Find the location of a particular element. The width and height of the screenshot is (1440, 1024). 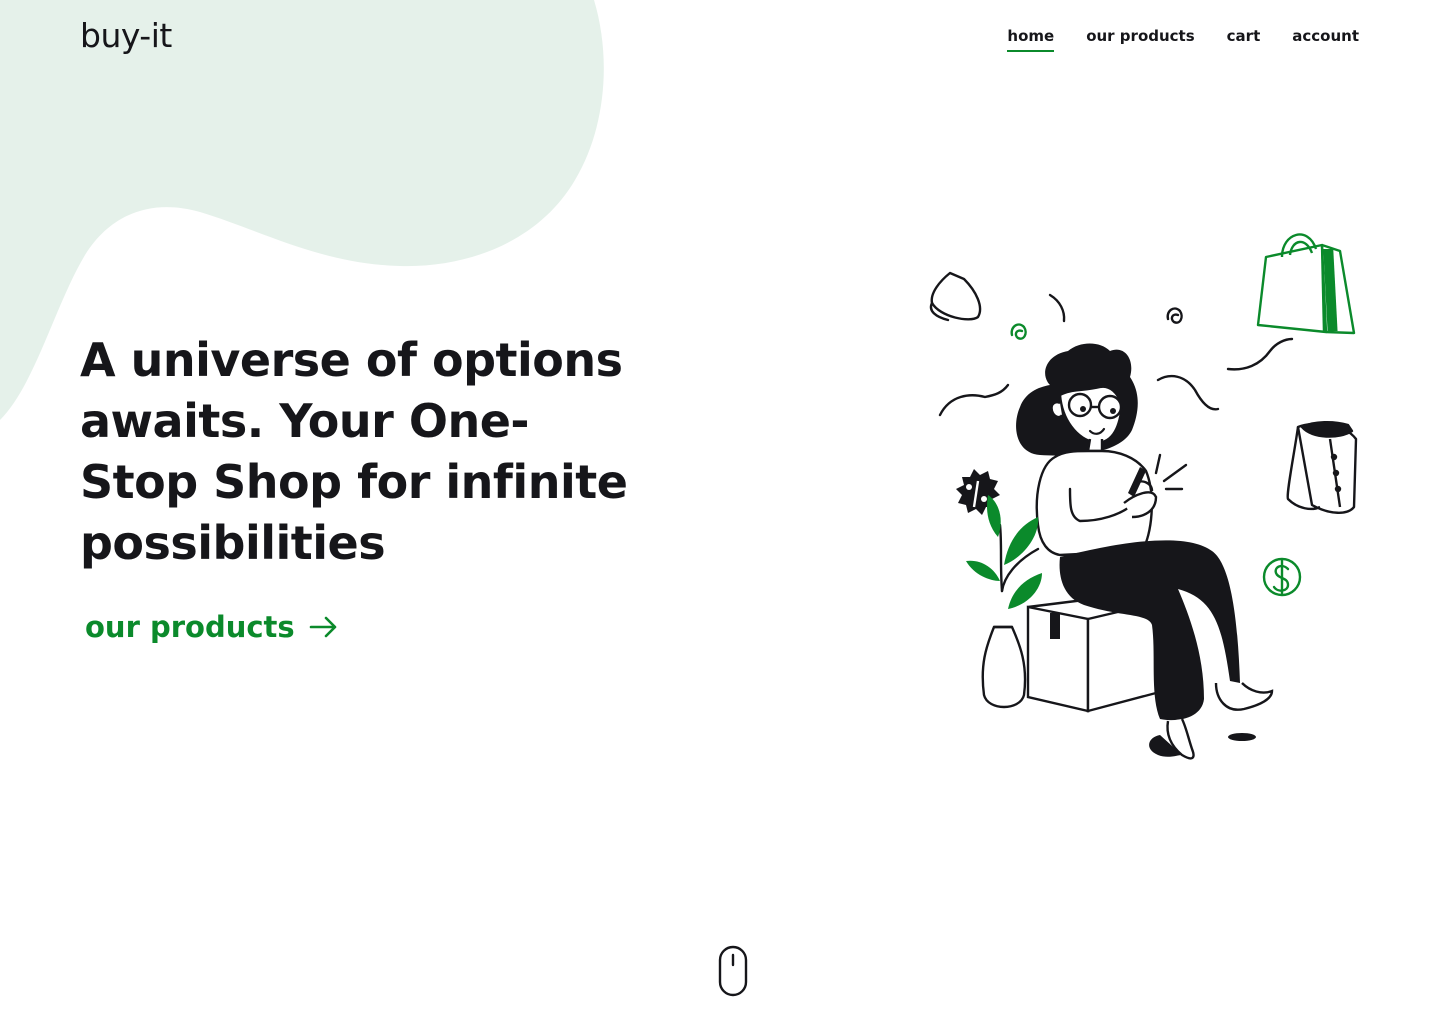

spiral-icon is located at coordinates (1018, 331).